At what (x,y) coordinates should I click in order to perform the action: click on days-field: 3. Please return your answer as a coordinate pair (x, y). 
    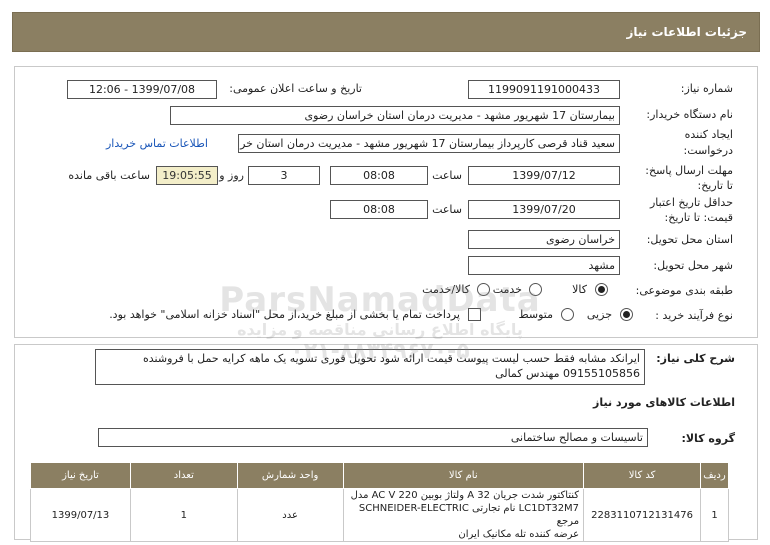
    Looking at the image, I should click on (284, 175).